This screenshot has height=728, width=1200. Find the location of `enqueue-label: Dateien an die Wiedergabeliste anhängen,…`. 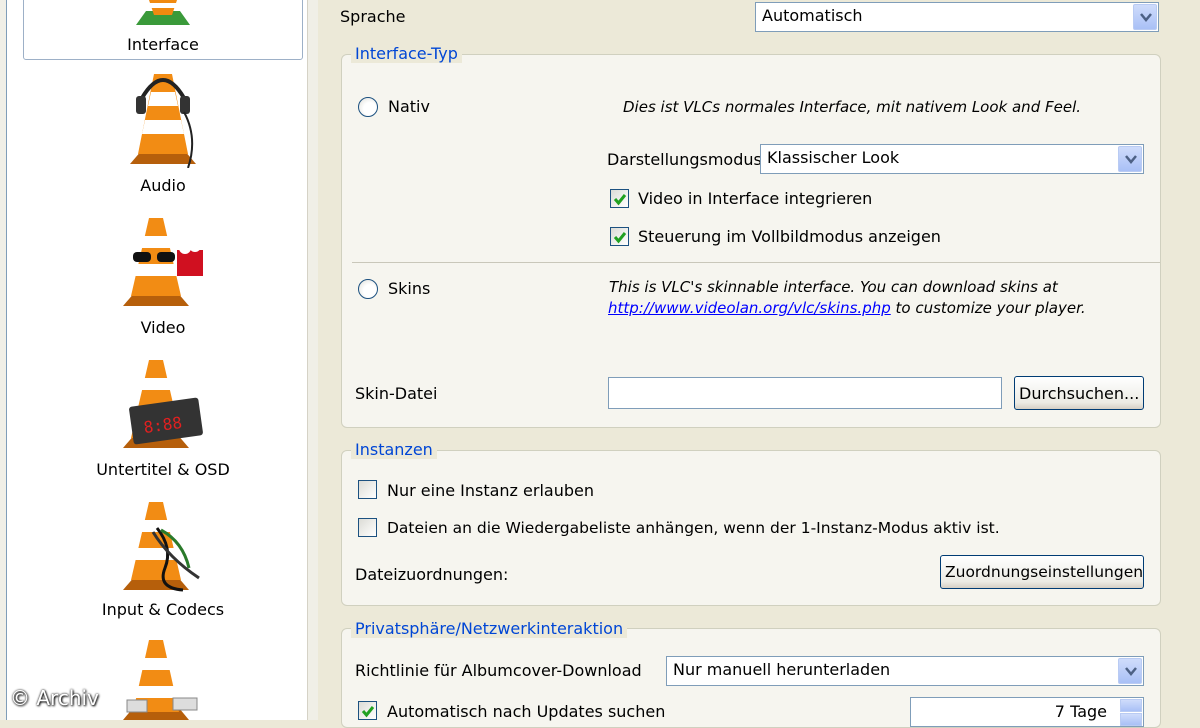

enqueue-label: Dateien an die Wiedergabeliste anhängen,… is located at coordinates (693, 528).